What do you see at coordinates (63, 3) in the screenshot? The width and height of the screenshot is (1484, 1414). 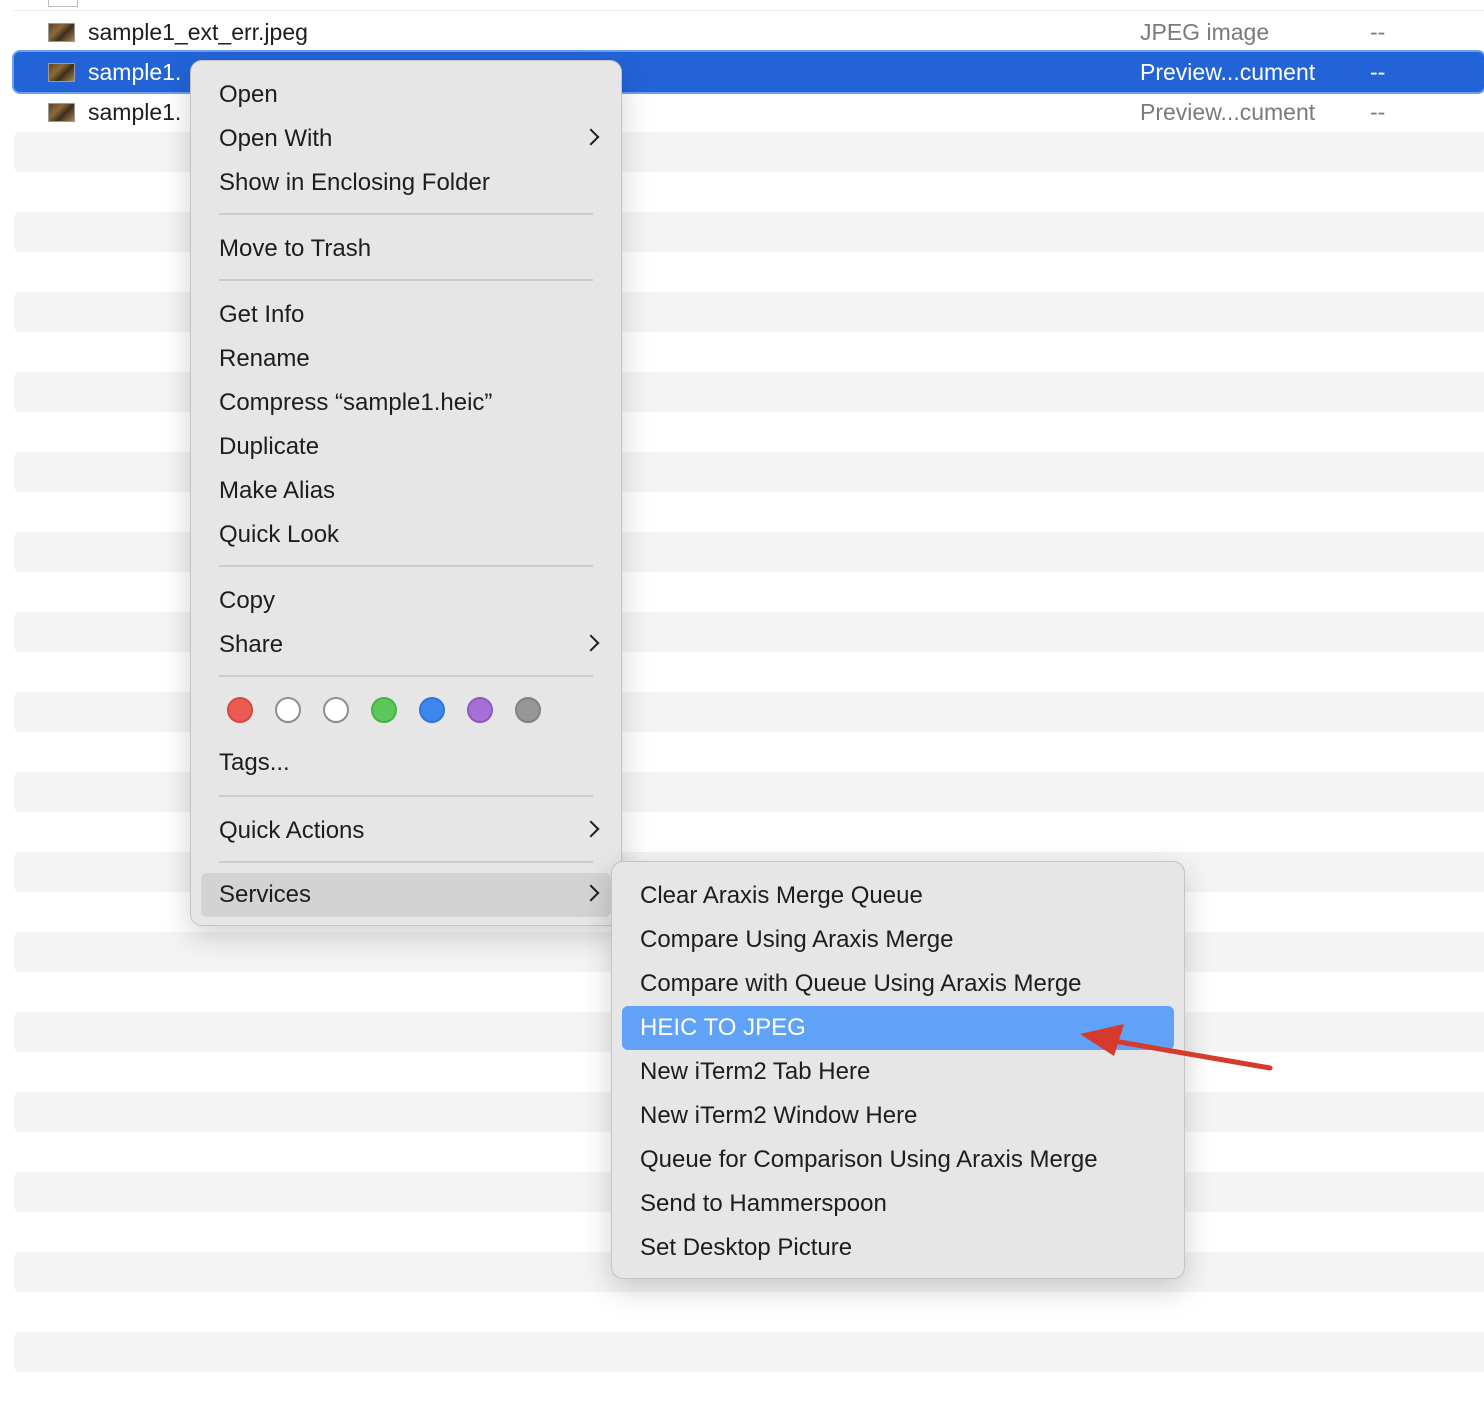 I see `partial-file-icon` at bounding box center [63, 3].